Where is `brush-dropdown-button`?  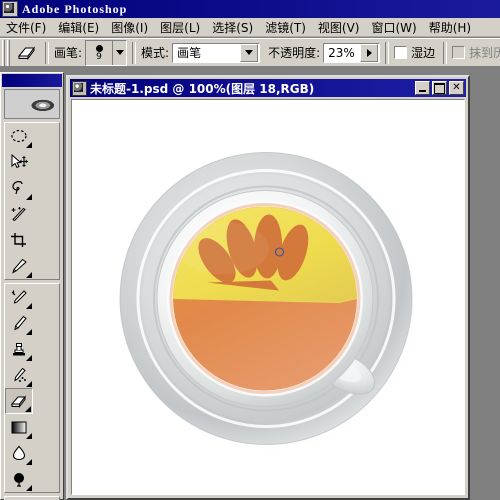
brush-dropdown-button is located at coordinates (120, 52).